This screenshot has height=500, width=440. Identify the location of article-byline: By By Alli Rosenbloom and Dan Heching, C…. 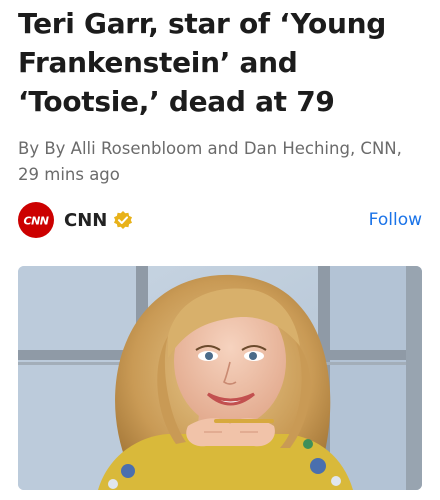
(210, 161).